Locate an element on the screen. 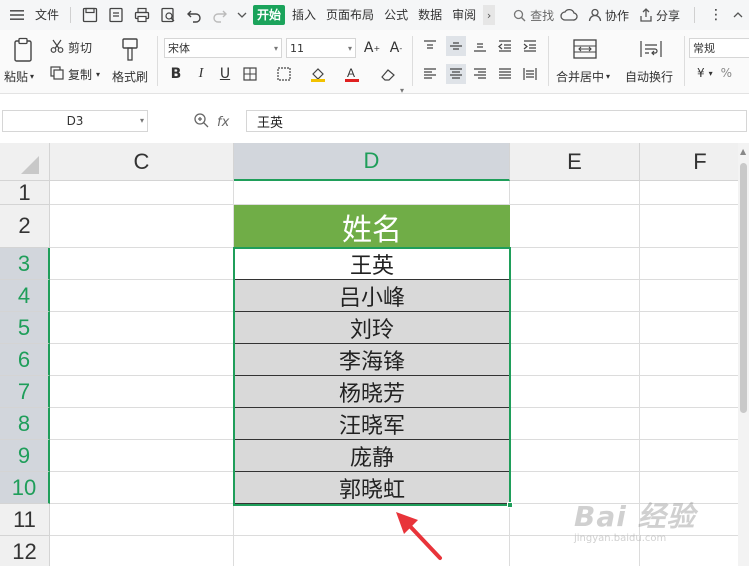  clear-format-icon is located at coordinates (388, 74).